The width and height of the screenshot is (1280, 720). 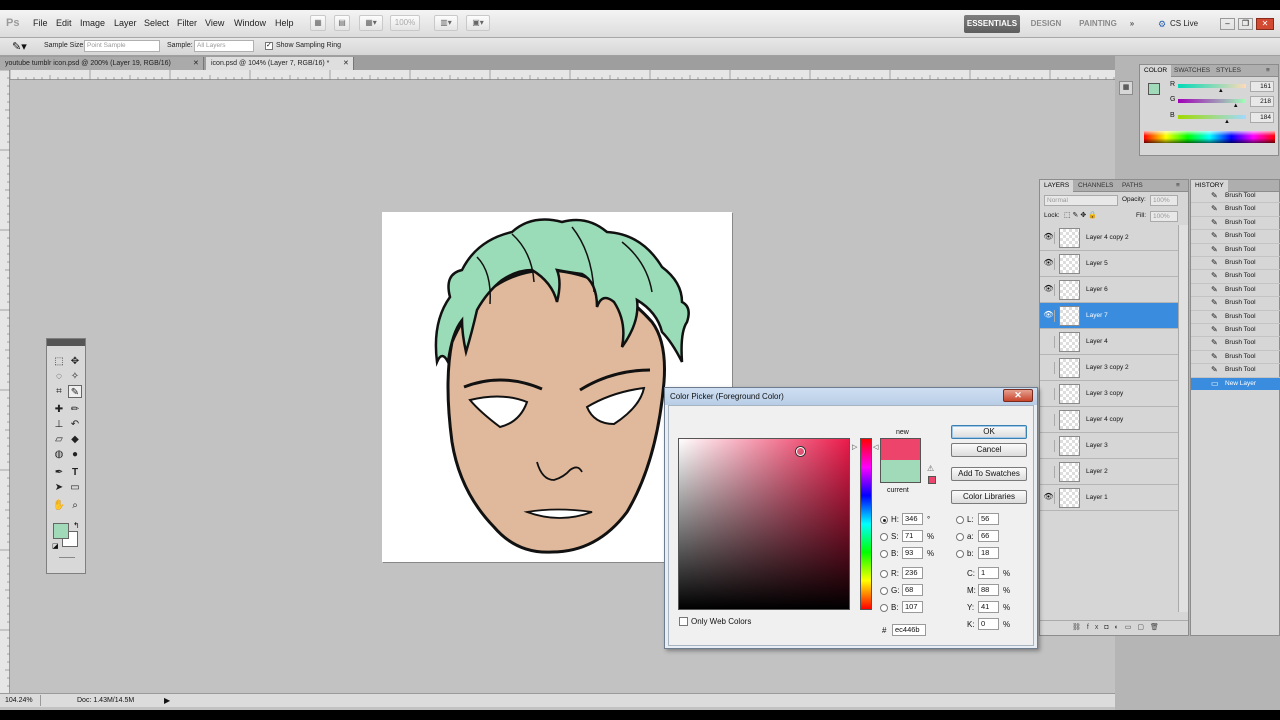 What do you see at coordinates (912, 553) in the screenshot?
I see `b-input: 93` at bounding box center [912, 553].